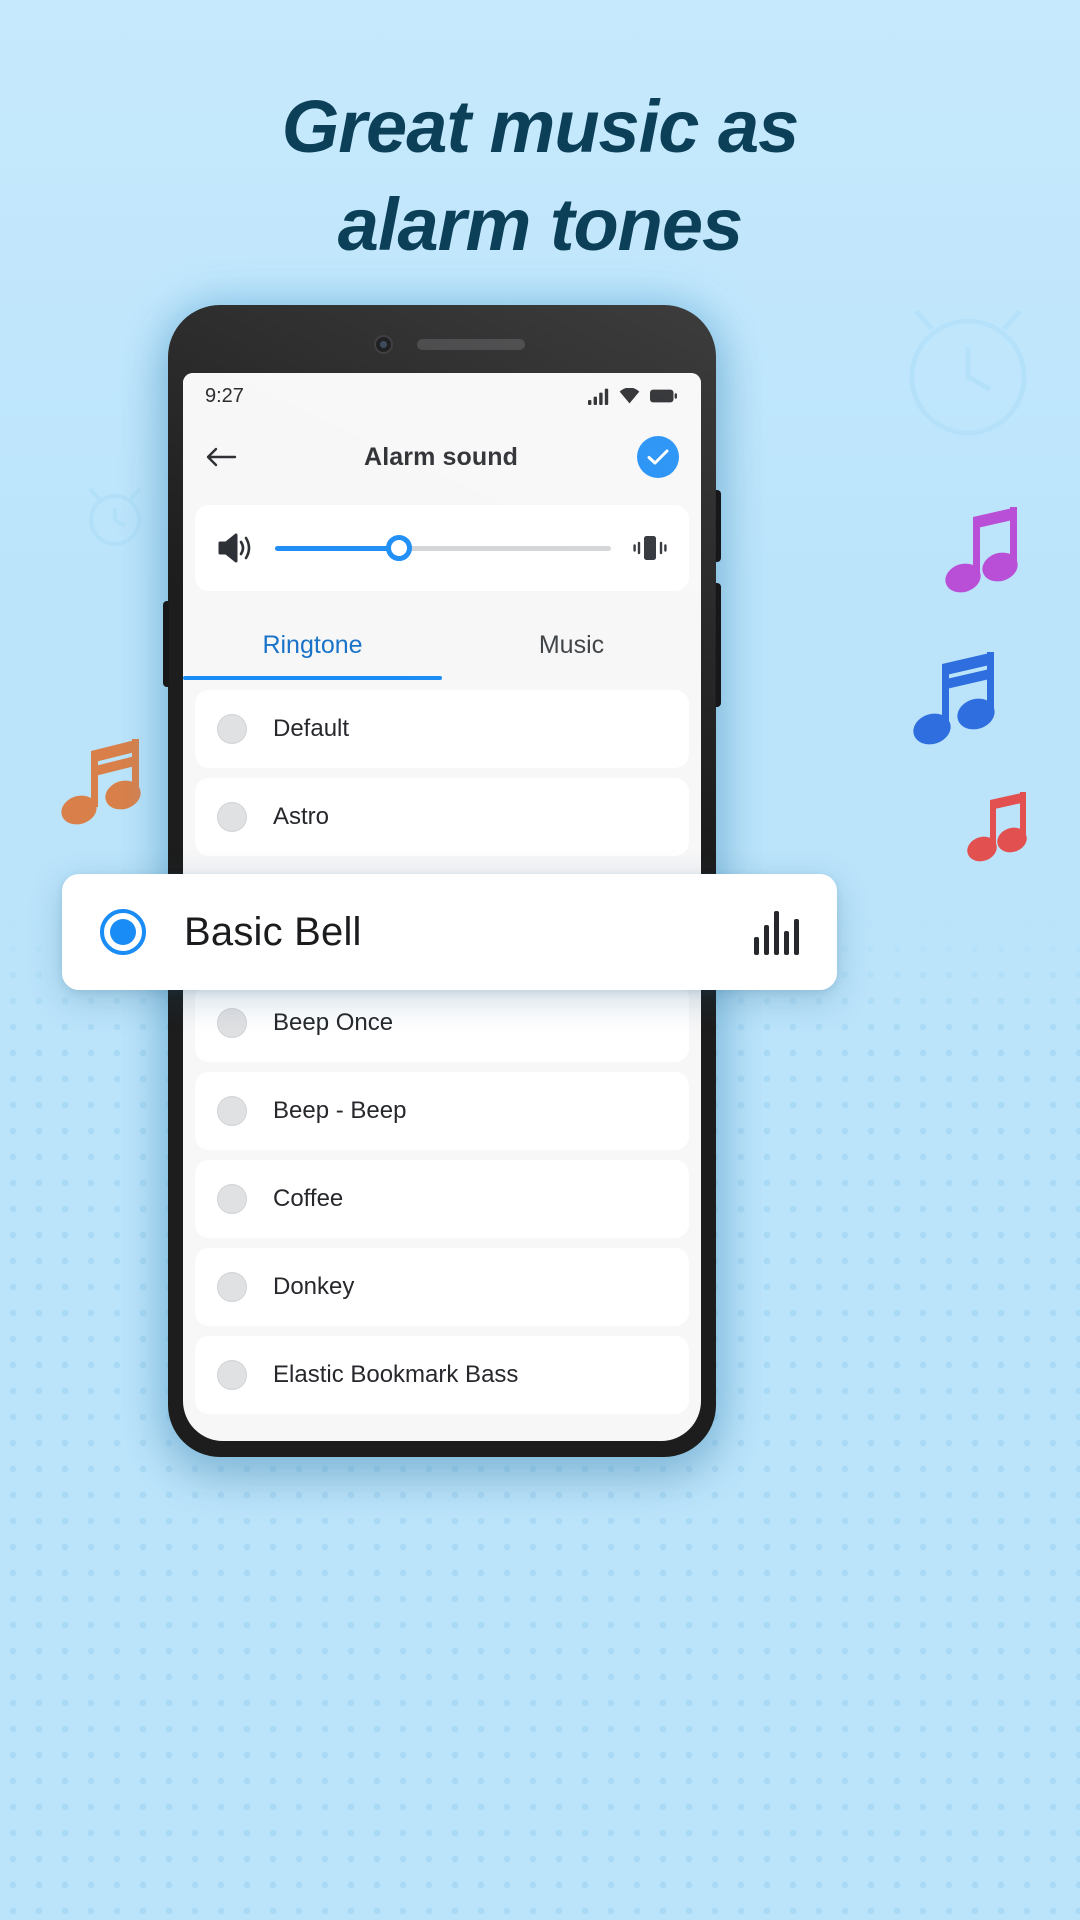  What do you see at coordinates (442, 773) in the screenshot?
I see `sound-list-top: Default Astro` at bounding box center [442, 773].